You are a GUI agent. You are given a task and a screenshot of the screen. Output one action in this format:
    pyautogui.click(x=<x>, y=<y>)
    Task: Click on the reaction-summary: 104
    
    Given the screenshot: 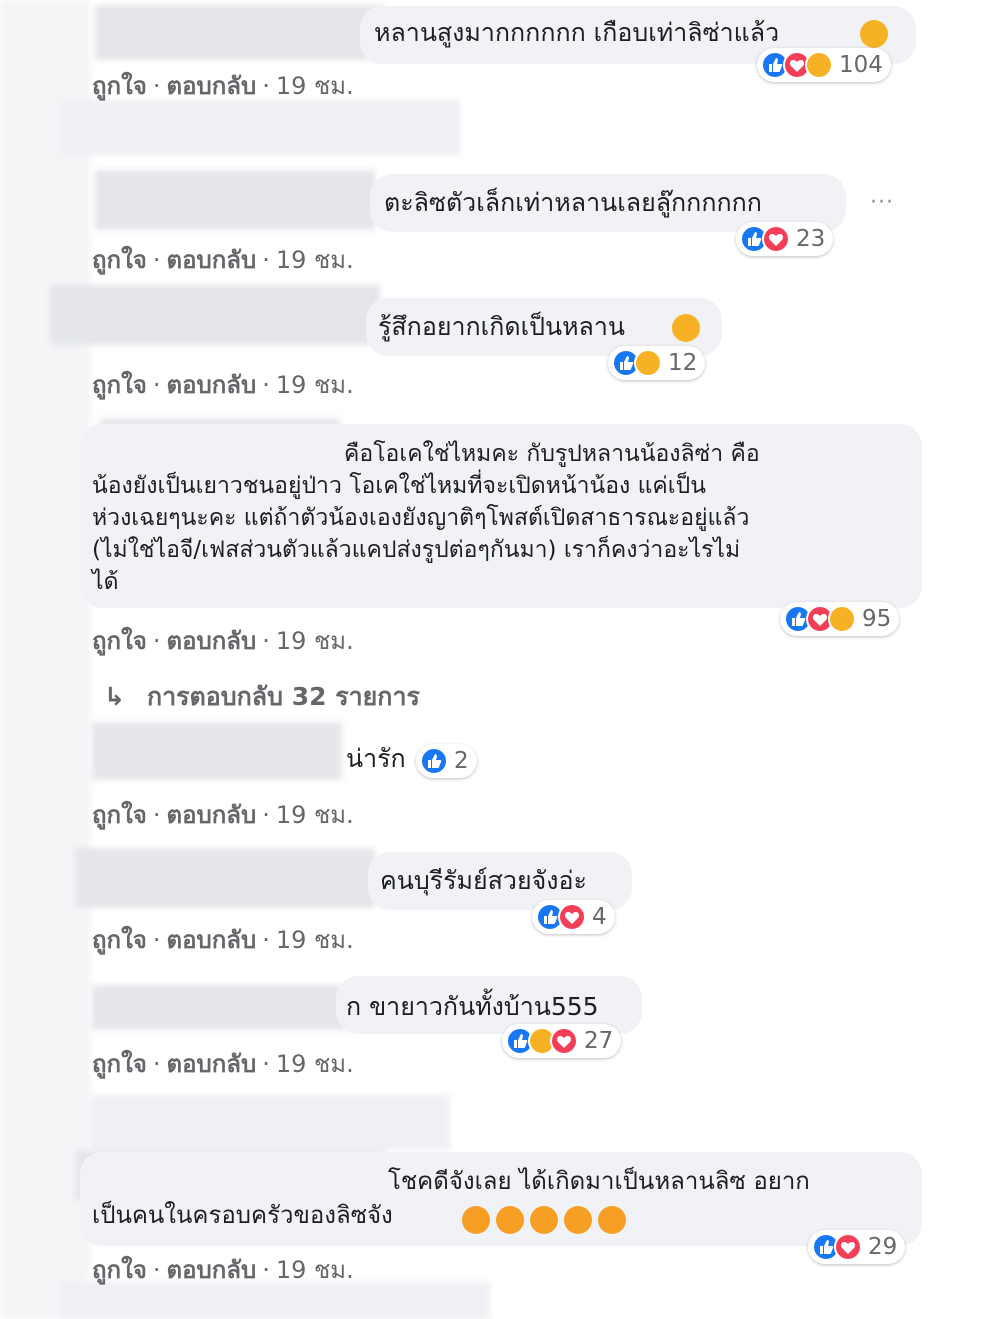 What is the action you would take?
    pyautogui.click(x=824, y=65)
    